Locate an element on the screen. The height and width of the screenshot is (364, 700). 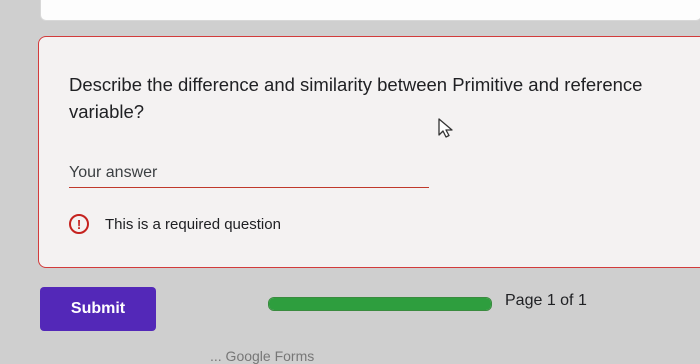
mouse-cursor-icon is located at coordinates (445, 128).